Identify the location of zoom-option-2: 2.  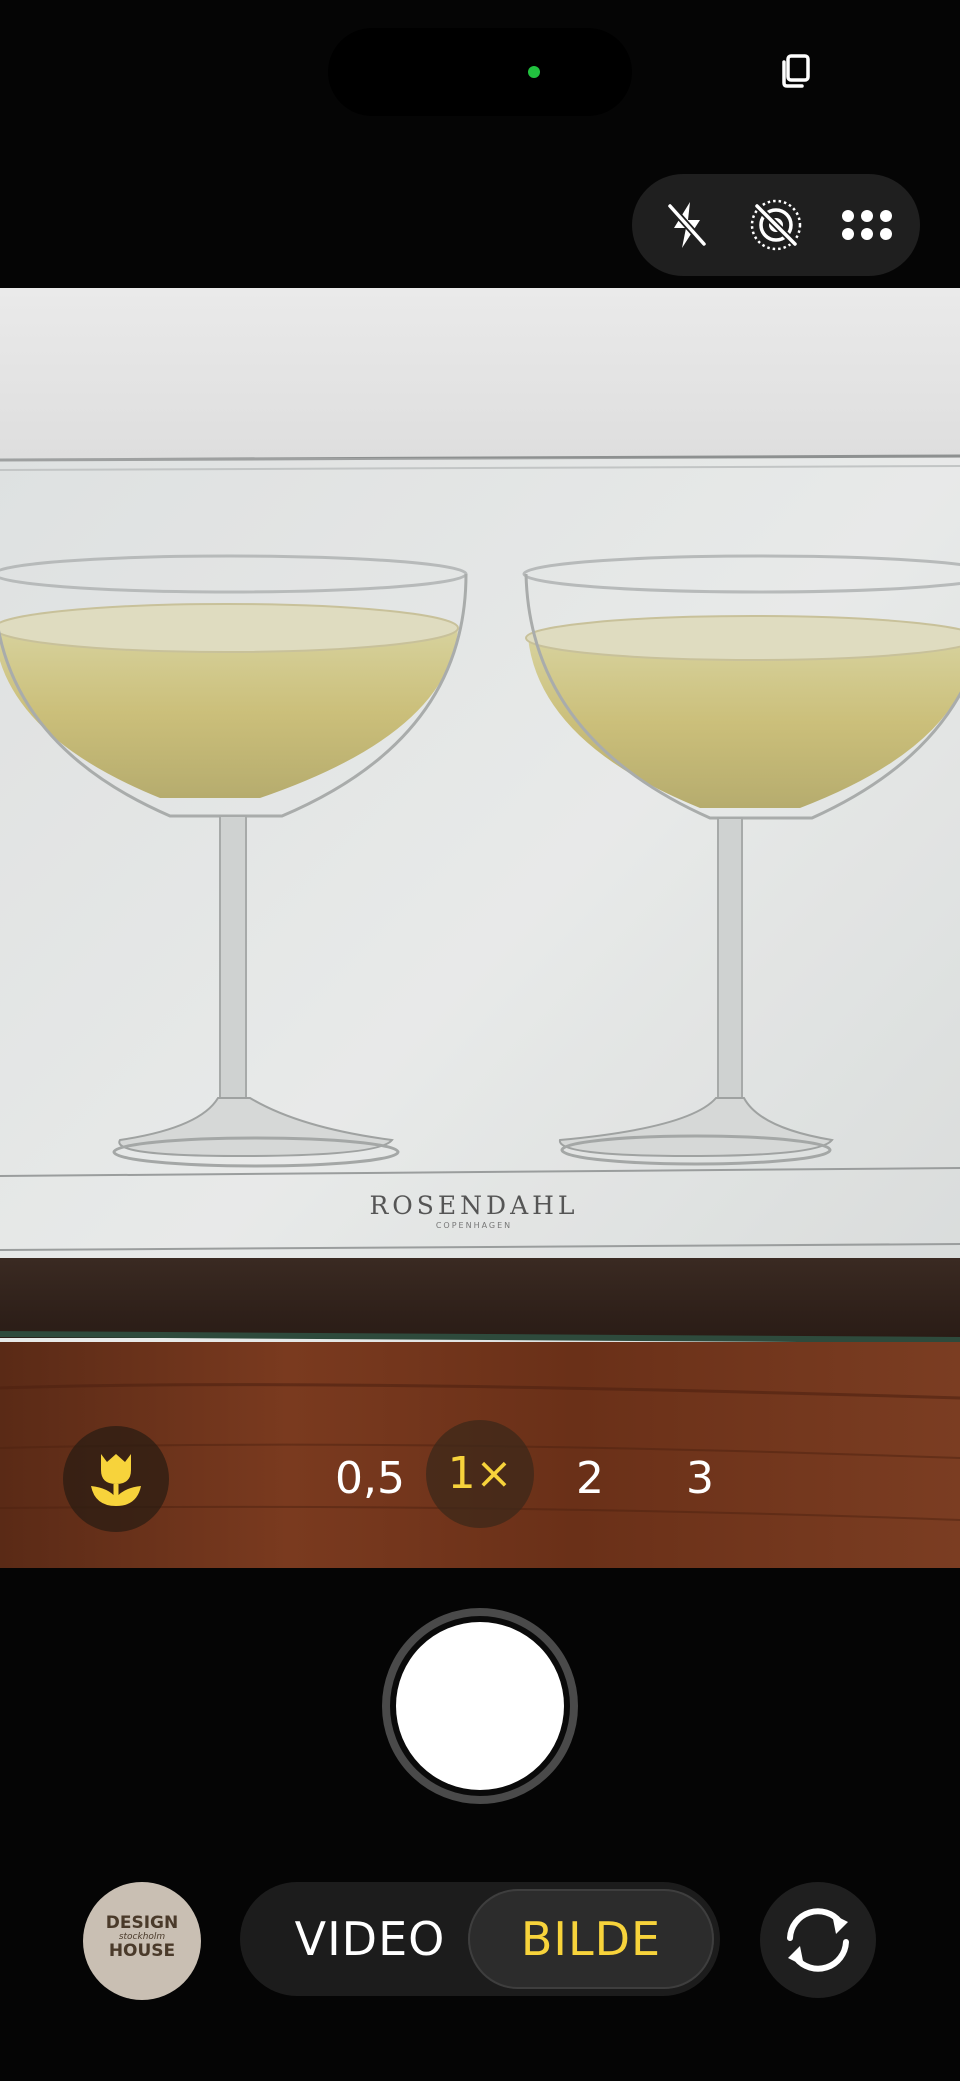
(590, 1479).